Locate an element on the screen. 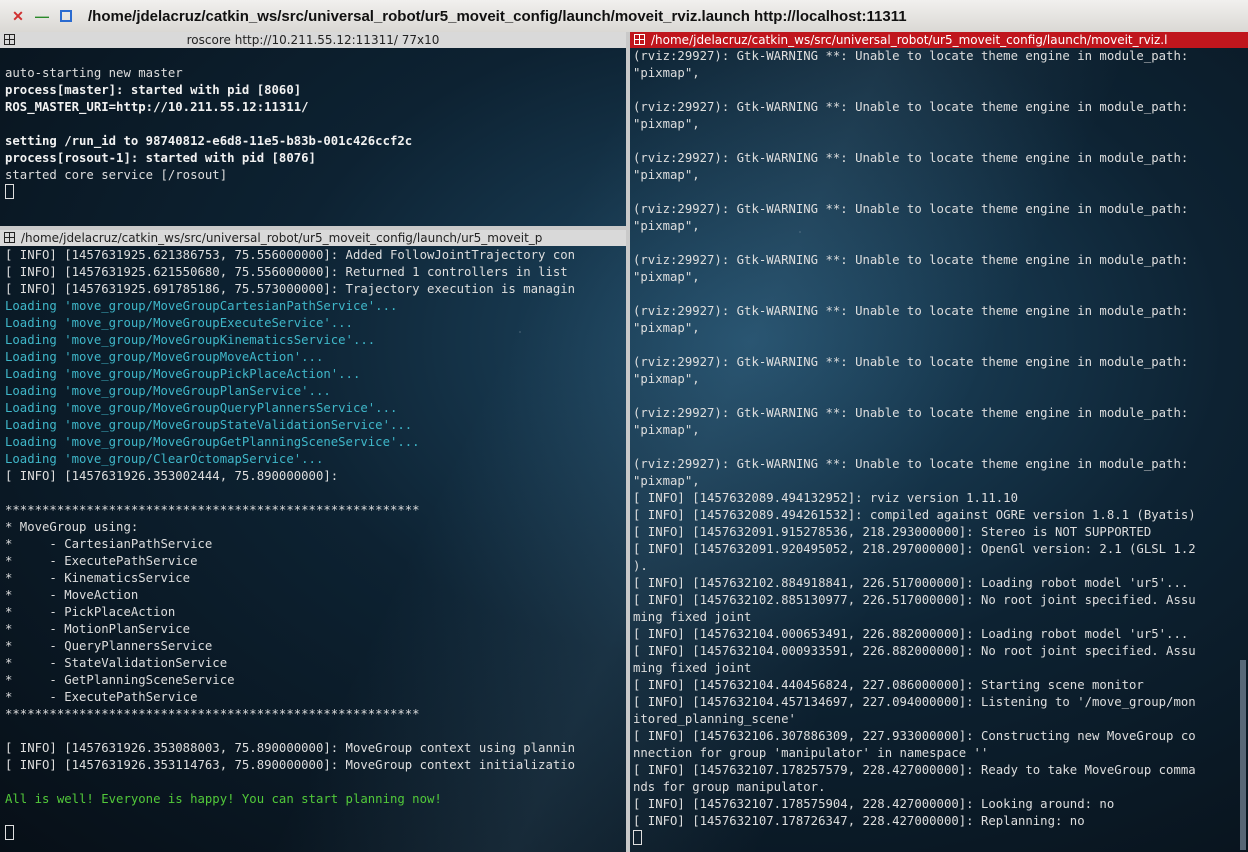 Image resolution: width=1248 pixels, height=852 pixels. minimize-icon: — is located at coordinates (42, 16).